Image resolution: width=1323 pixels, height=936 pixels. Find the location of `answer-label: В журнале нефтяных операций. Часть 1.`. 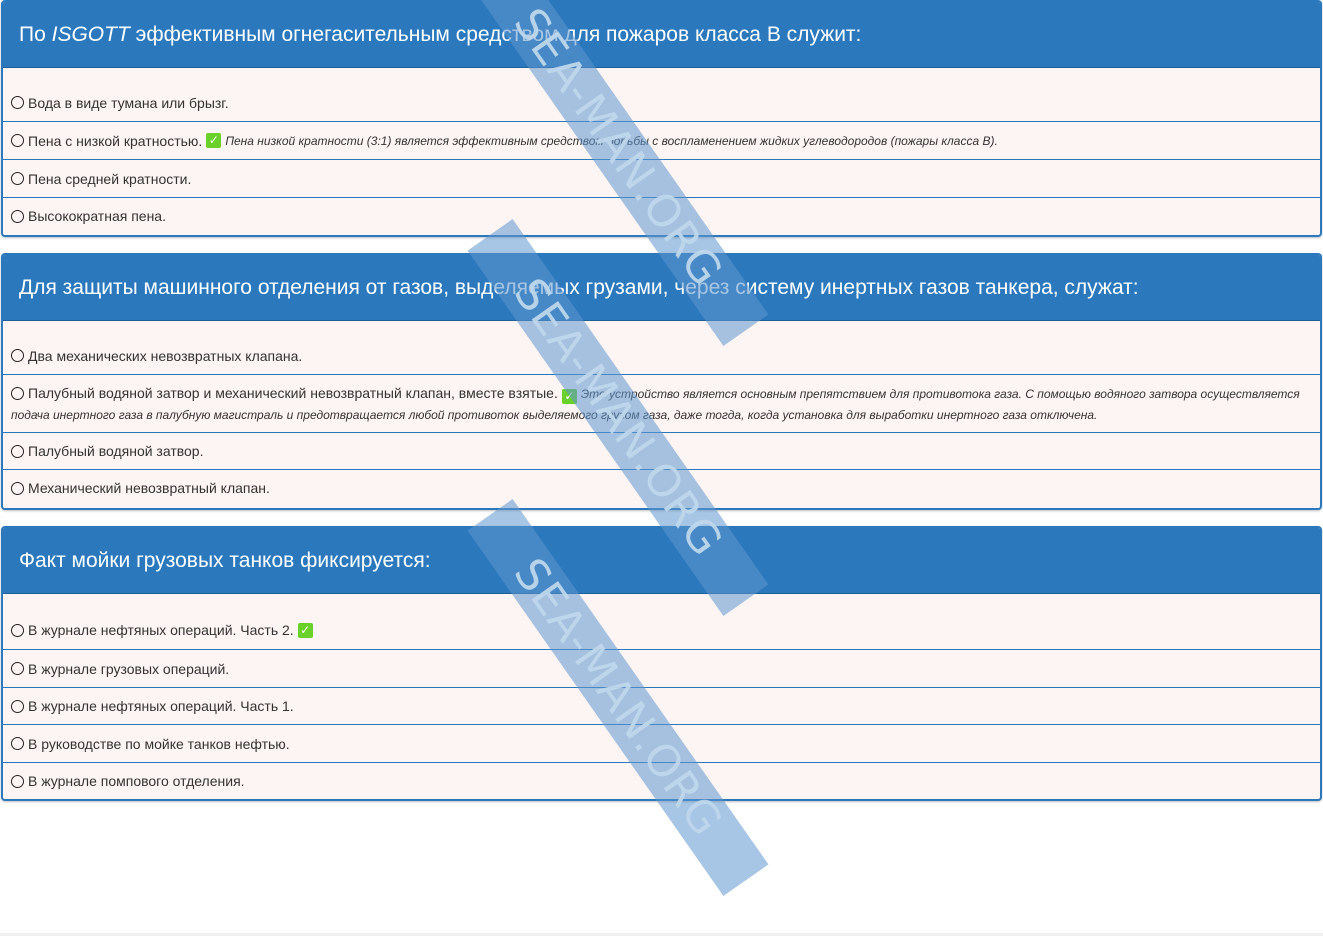

answer-label: В журнале нефтяных операций. Часть 1. is located at coordinates (161, 706).